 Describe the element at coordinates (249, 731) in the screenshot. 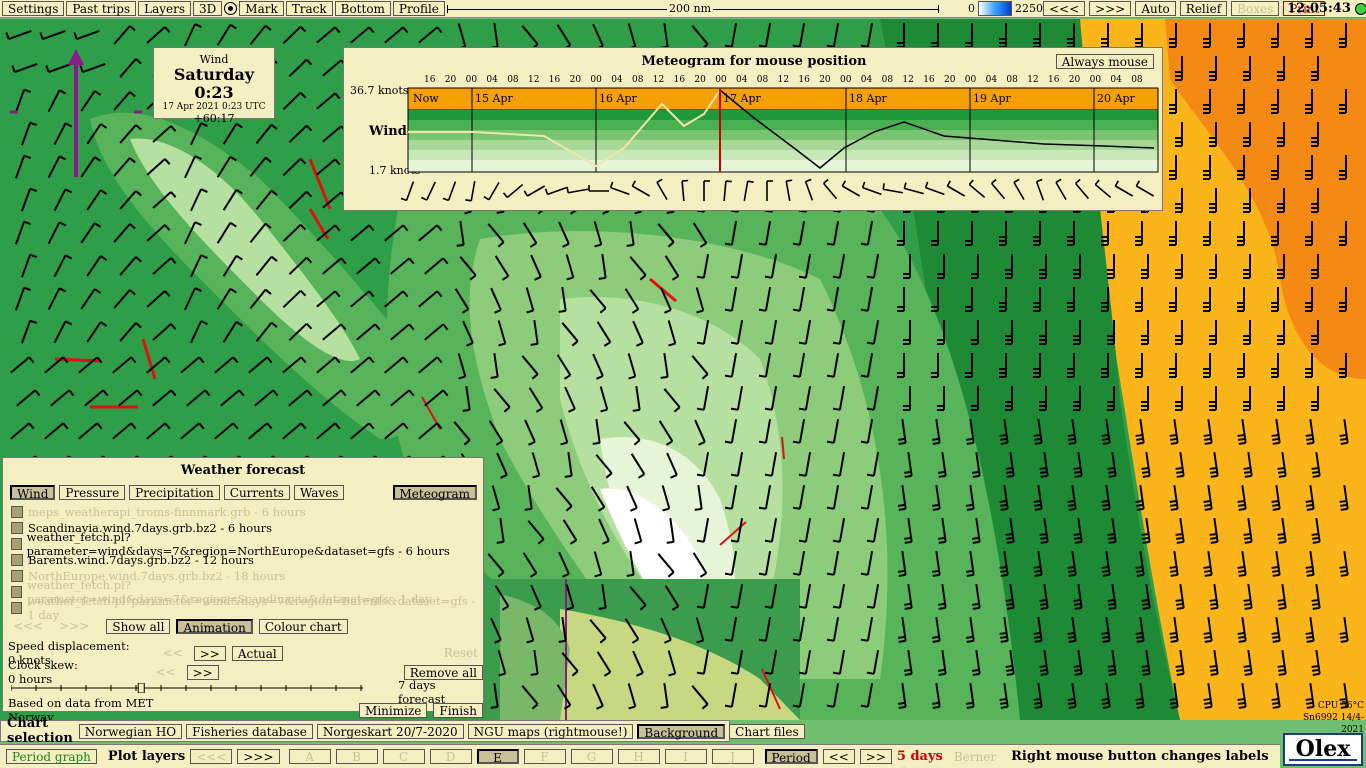

I see `chart-fisheries-button: Fisheries database` at that location.